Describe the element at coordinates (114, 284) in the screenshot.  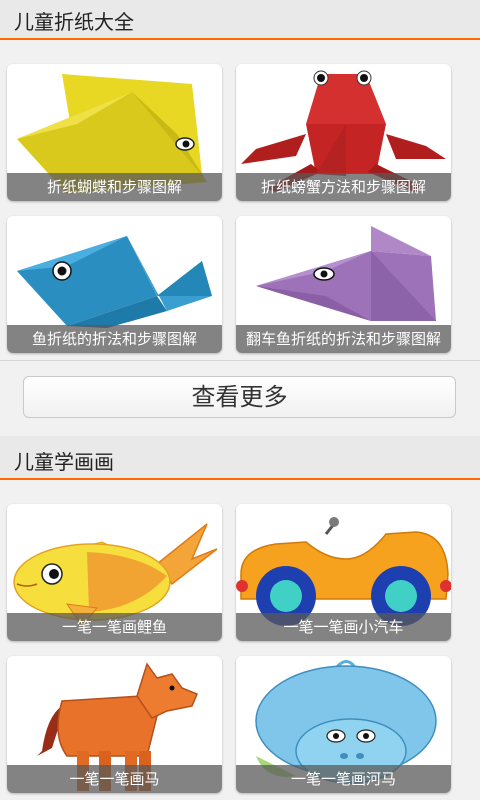
I see `card-origami-fish: 鱼折纸的折法和步骤图解` at that location.